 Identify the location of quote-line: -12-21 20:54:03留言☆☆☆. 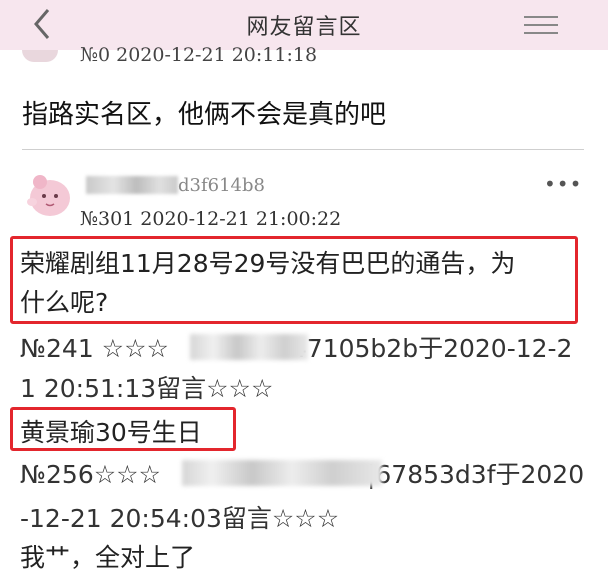
(180, 518).